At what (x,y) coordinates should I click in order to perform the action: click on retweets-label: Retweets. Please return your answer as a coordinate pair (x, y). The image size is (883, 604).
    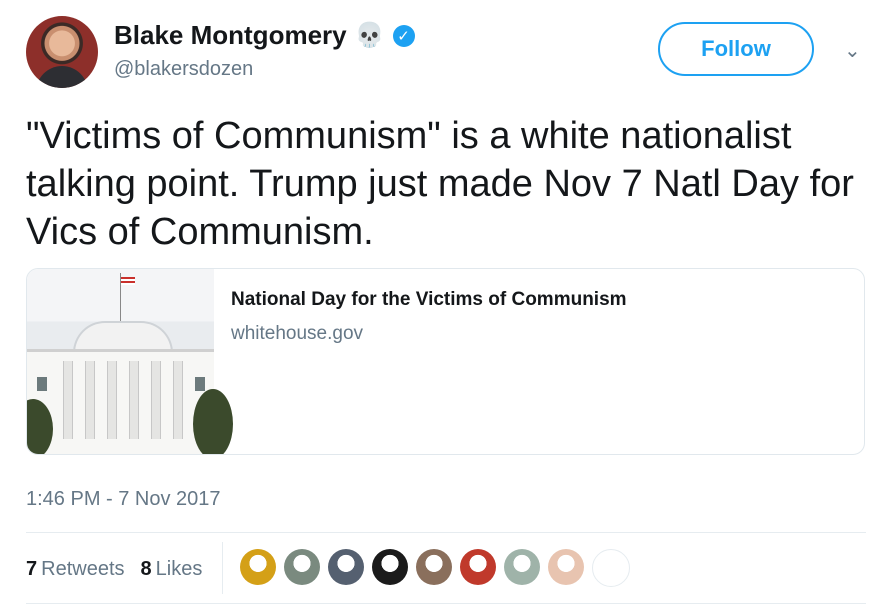
    Looking at the image, I should click on (83, 568).